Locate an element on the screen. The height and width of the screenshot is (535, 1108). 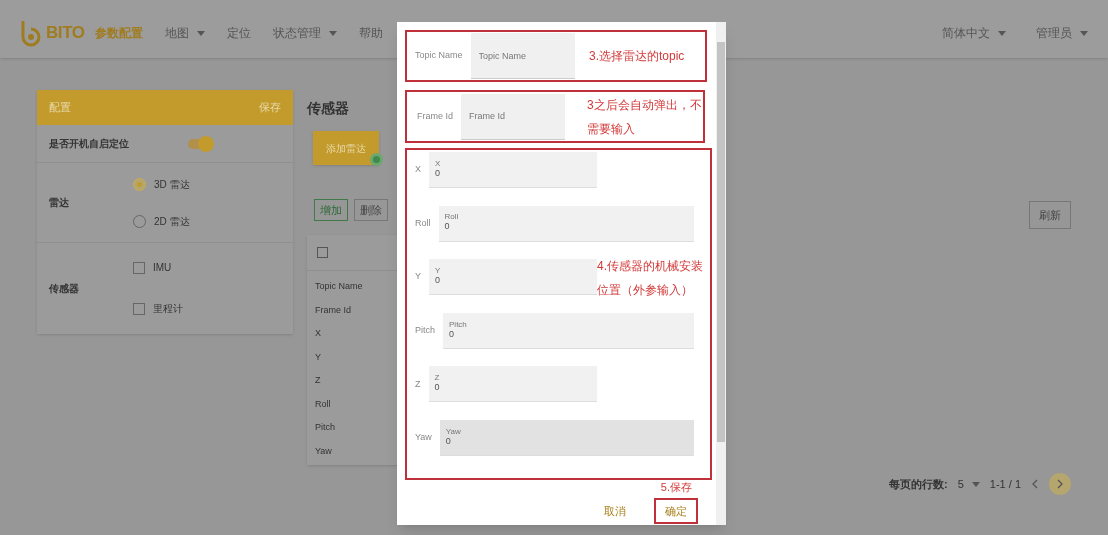
table-row-label: Topic Name is located at coordinates (339, 286).